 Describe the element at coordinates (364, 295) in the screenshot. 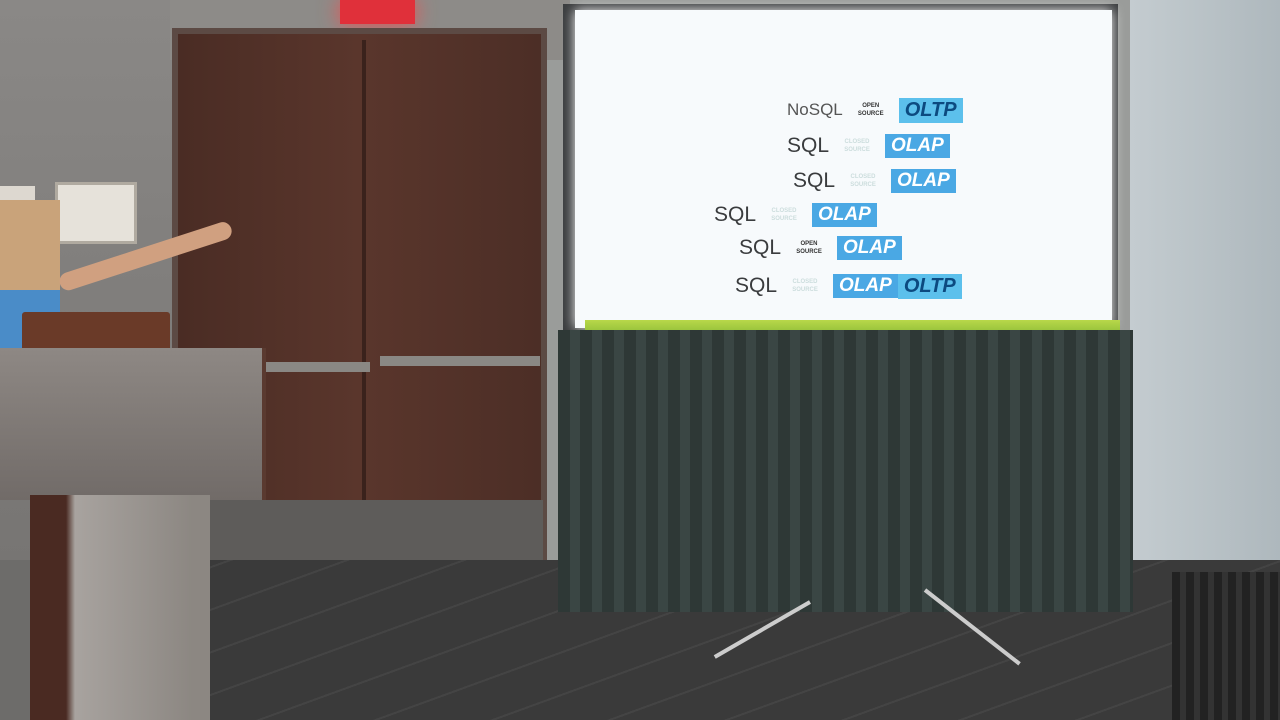

I see `door-seam` at that location.